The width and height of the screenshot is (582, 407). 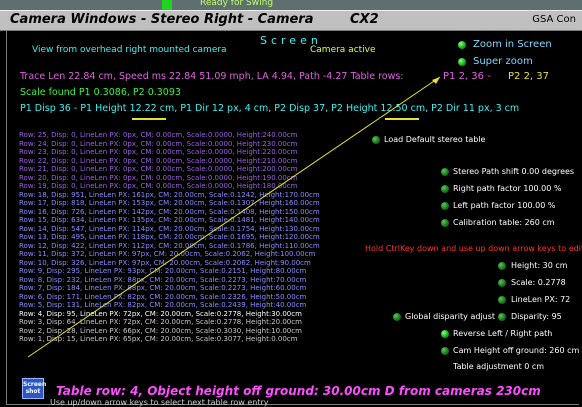 What do you see at coordinates (162, 19) in the screenshot?
I see `window-title: Camera Windows - Stereo Right - Camera` at bounding box center [162, 19].